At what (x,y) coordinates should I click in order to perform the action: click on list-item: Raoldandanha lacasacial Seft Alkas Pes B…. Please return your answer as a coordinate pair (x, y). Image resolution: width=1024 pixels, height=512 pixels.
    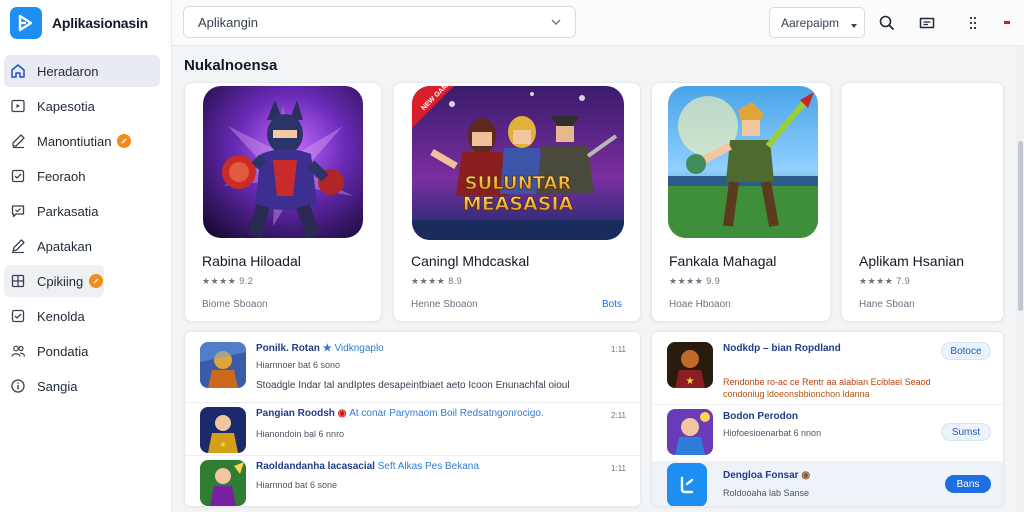
    Looking at the image, I should click on (412, 481).